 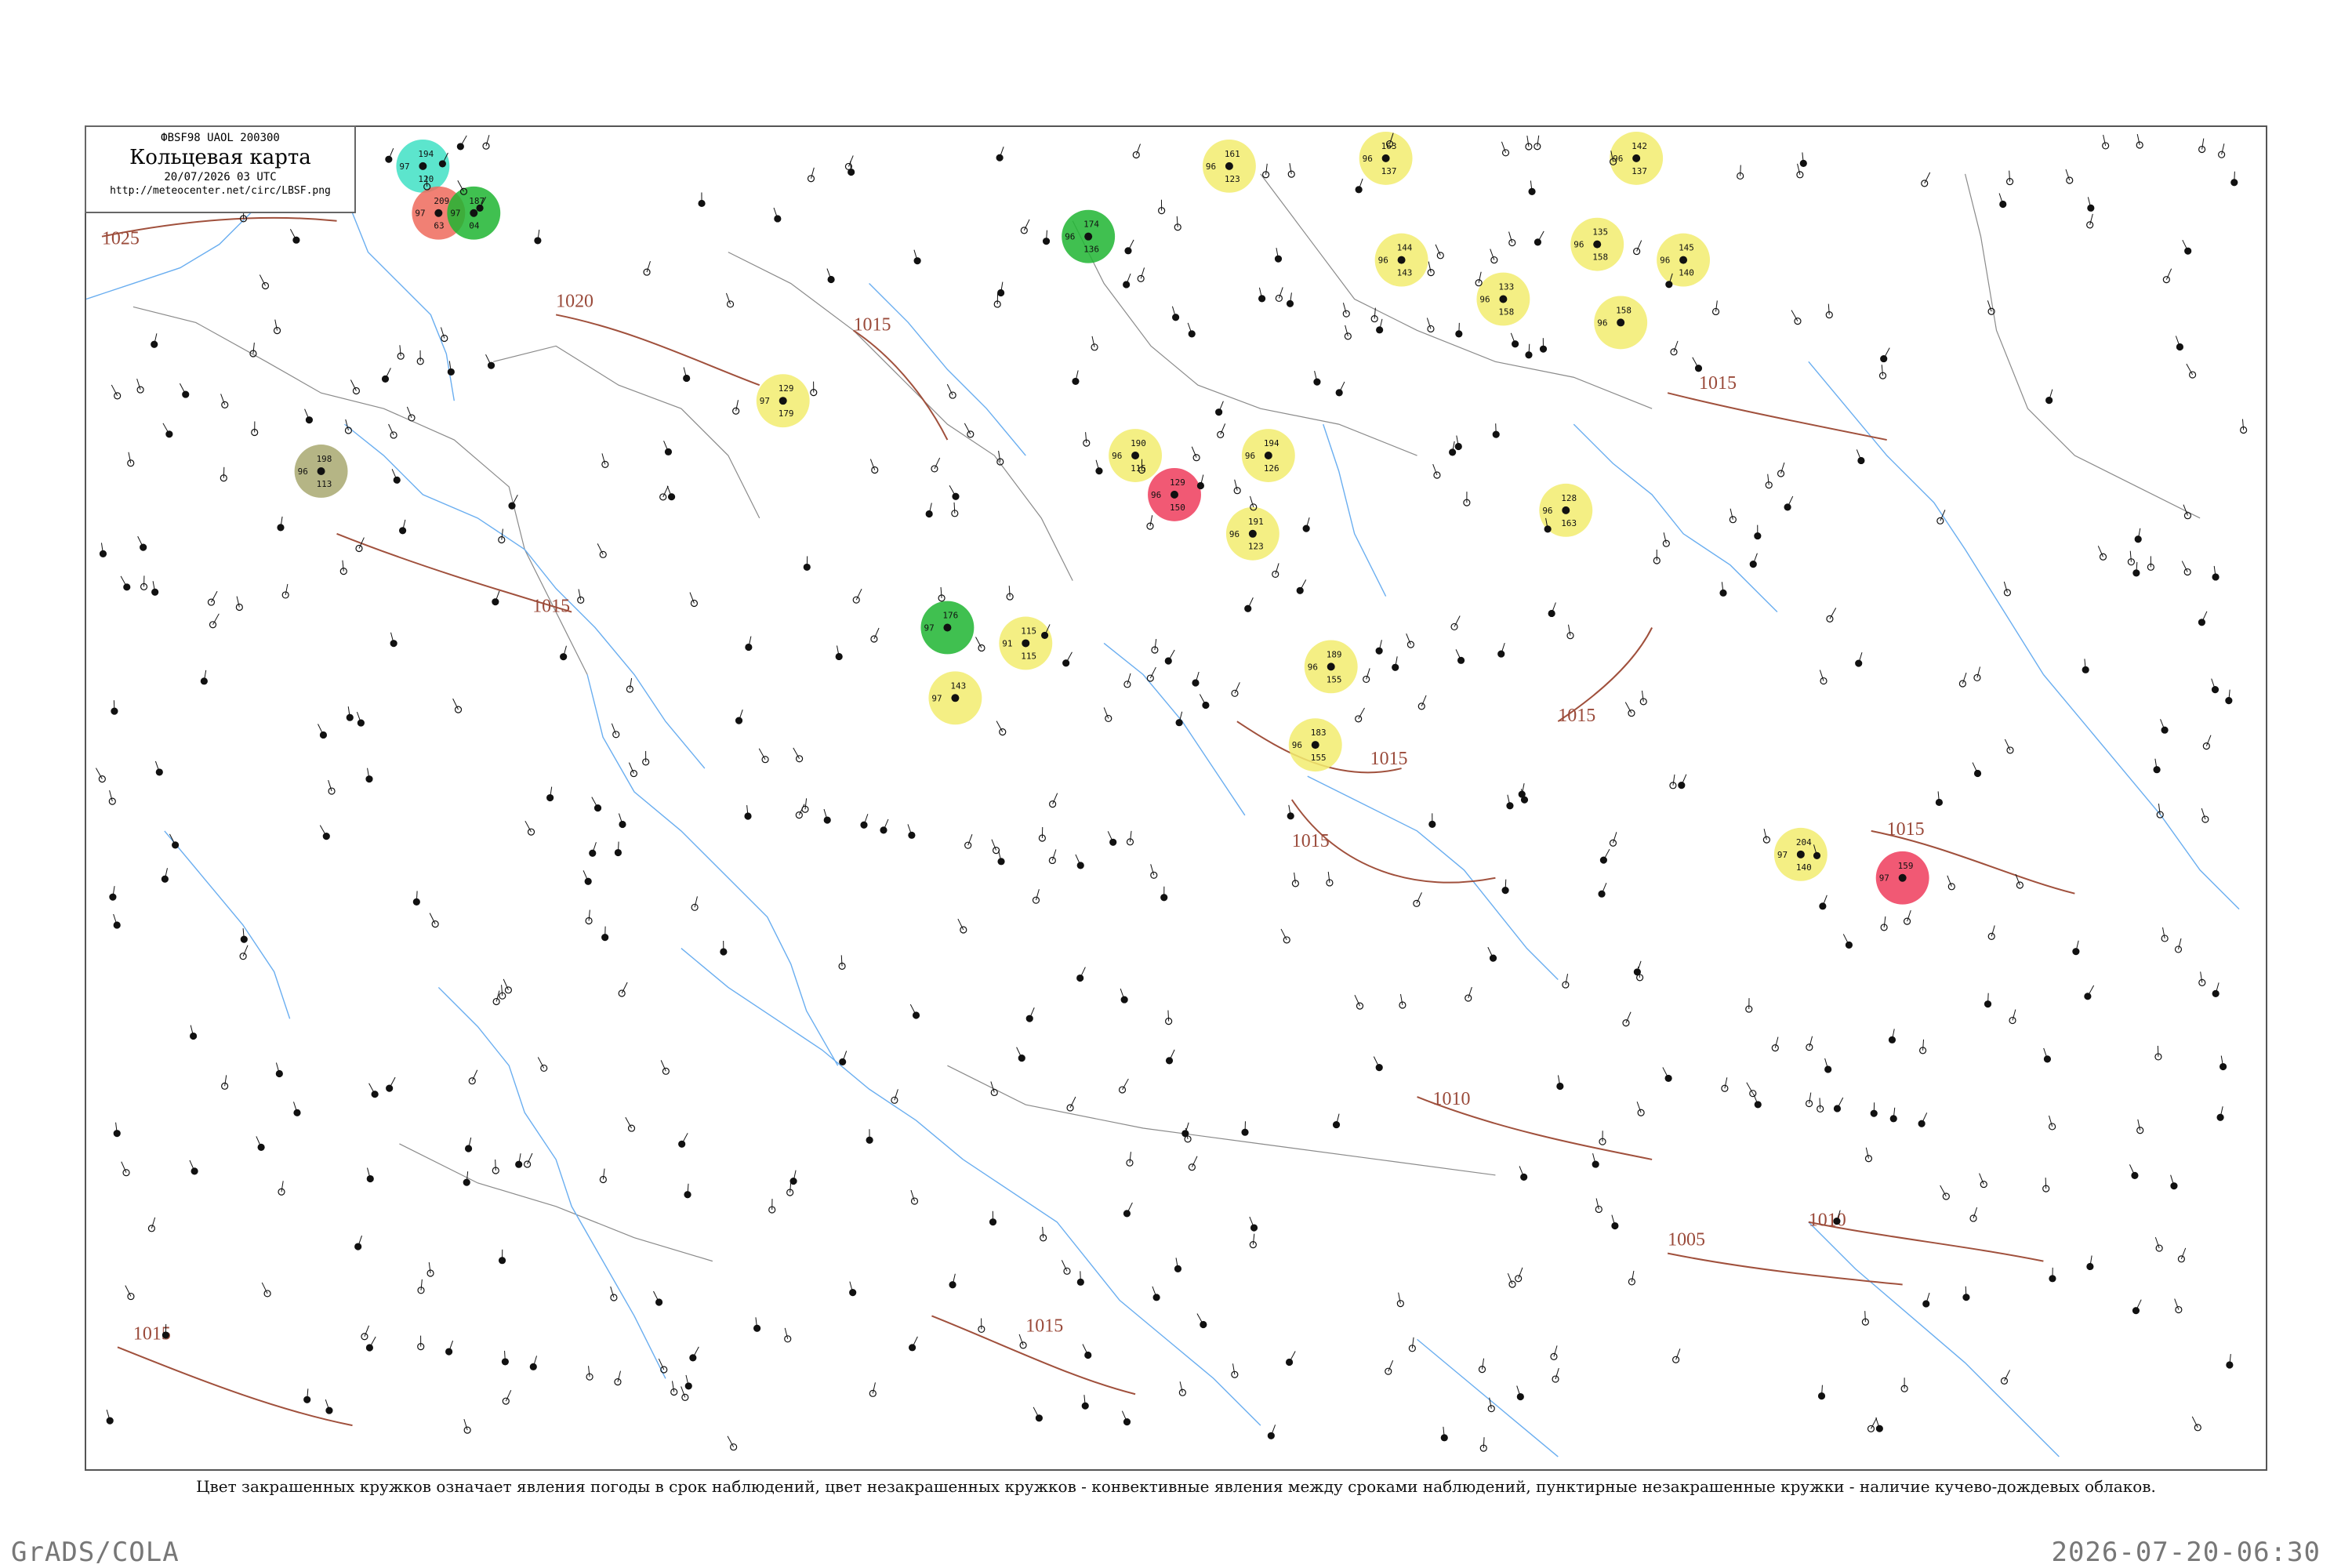 What do you see at coordinates (786, 413) in the screenshot?
I see `station-bottom: 179` at bounding box center [786, 413].